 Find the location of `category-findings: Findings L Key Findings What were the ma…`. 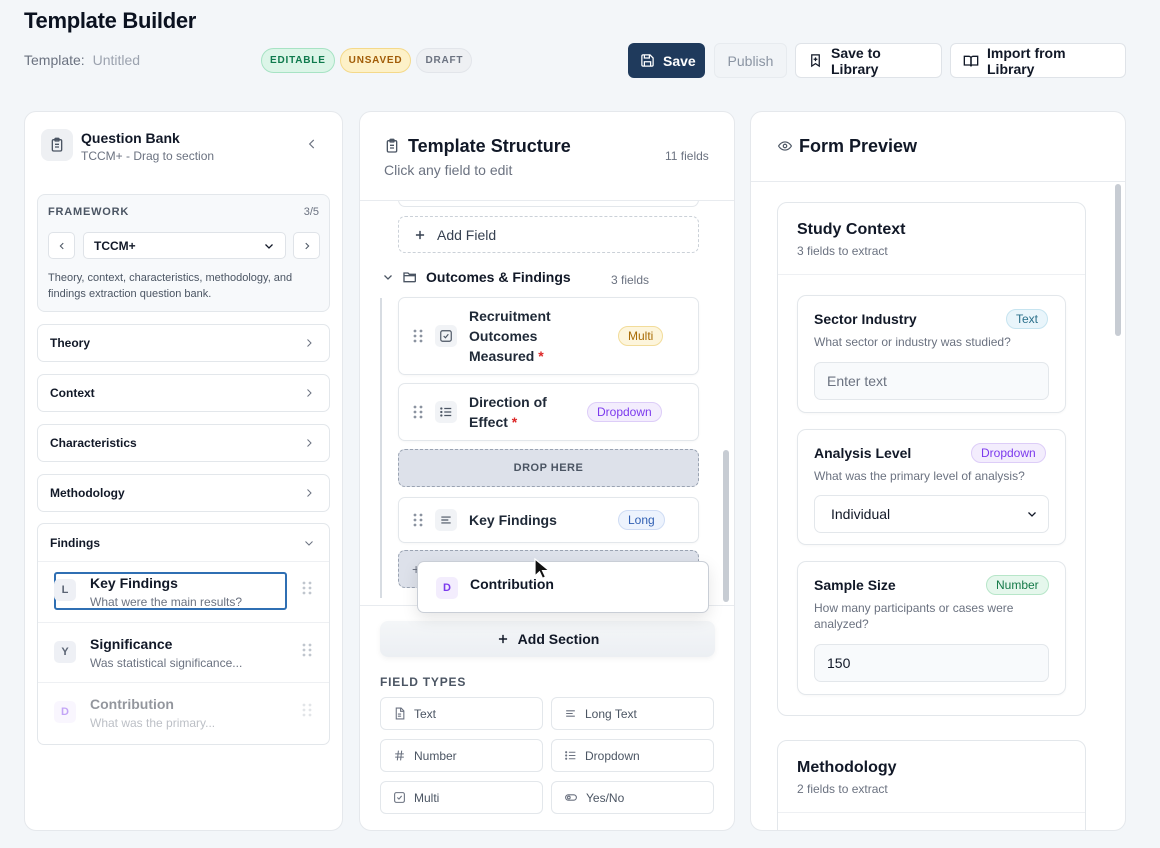

category-findings: Findings L Key Findings What were the ma… is located at coordinates (183, 634).